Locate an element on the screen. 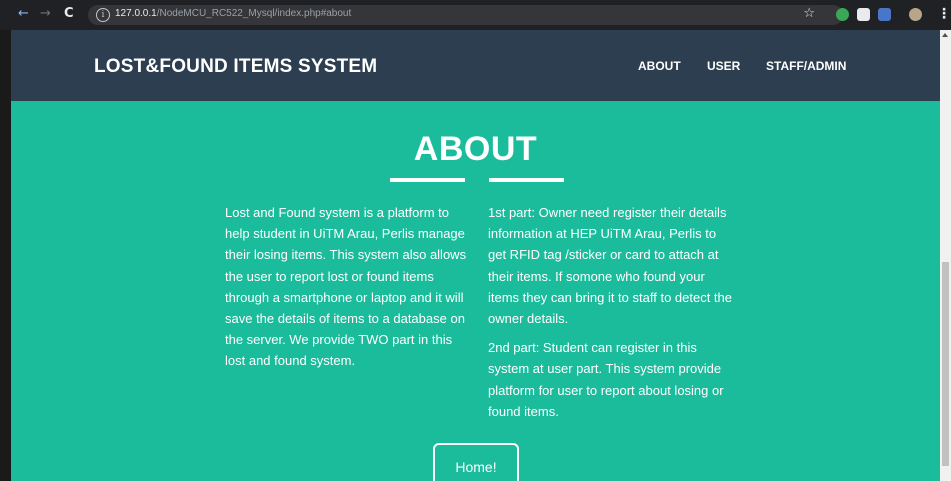 This screenshot has height=481, width=951. nav-staff-admin-link: STAFF/ADMIN is located at coordinates (806, 66).